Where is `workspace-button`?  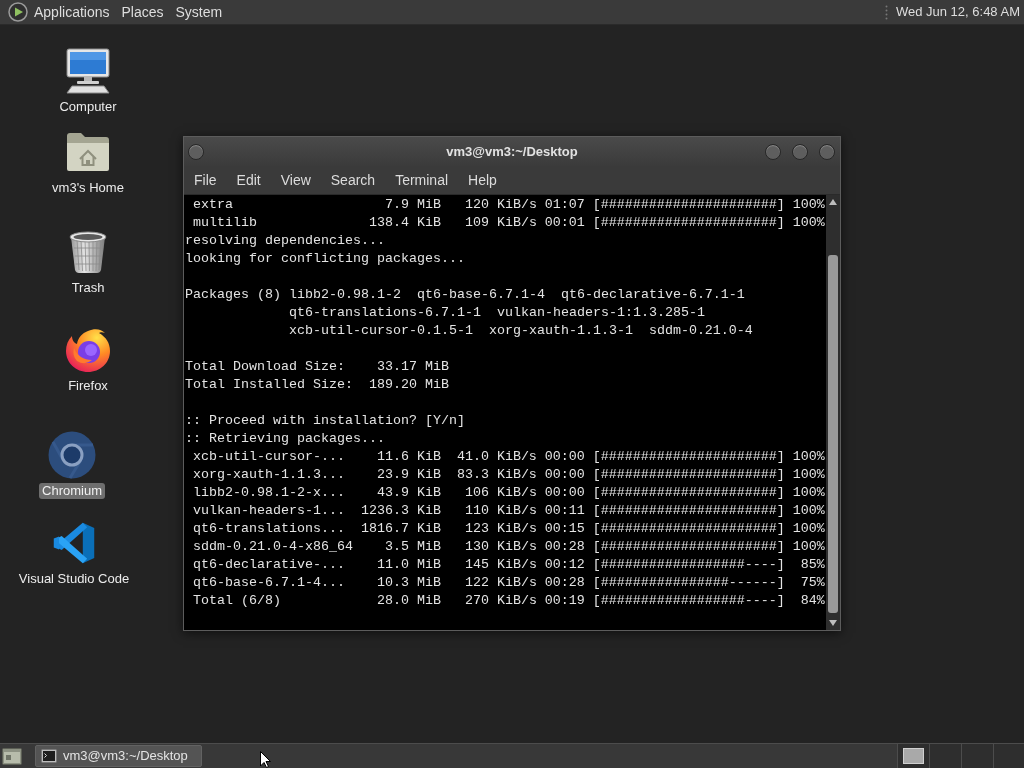 workspace-button is located at coordinates (913, 756).